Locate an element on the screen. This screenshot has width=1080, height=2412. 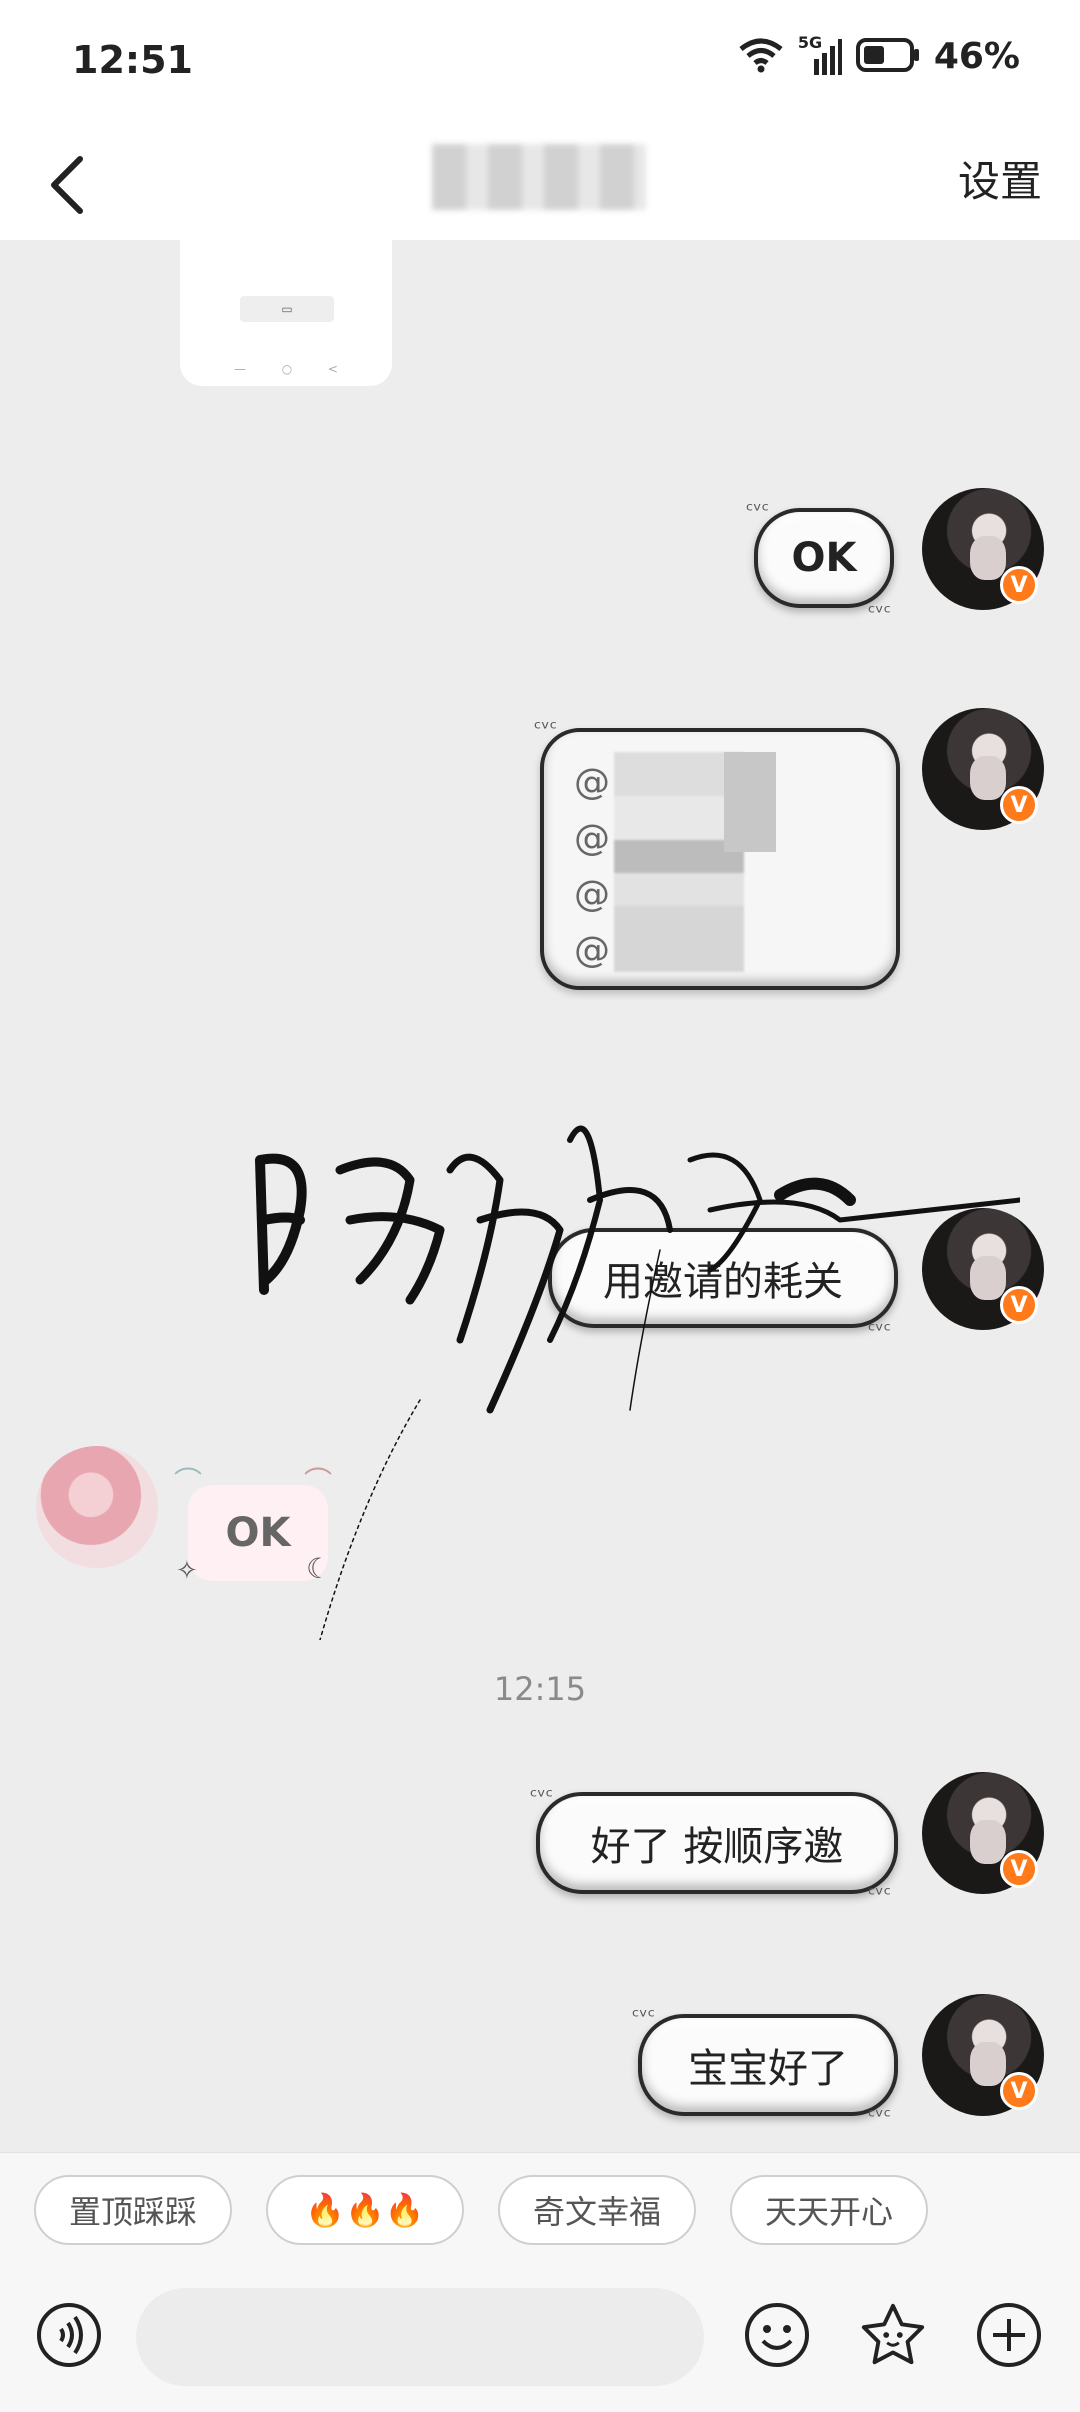
status-time: 12:51 is located at coordinates (132, 60).